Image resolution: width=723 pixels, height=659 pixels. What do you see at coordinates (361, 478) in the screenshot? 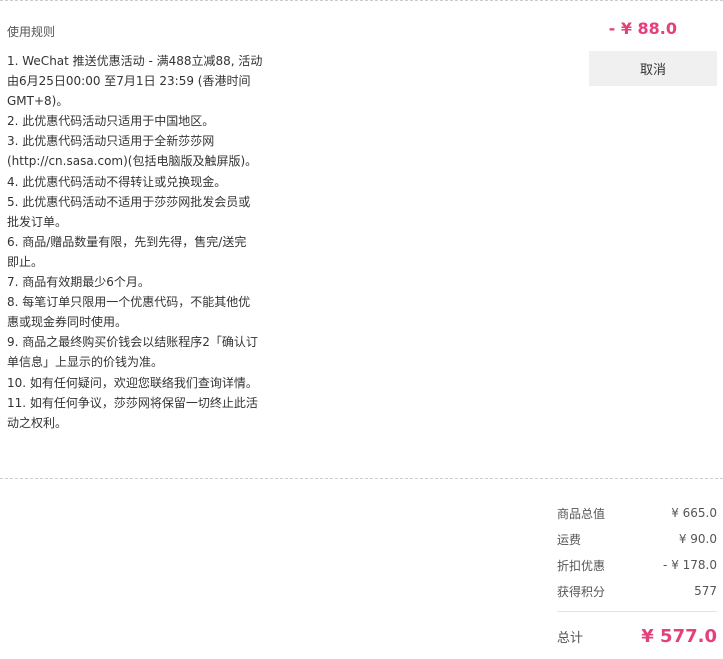
I see `section-divider` at bounding box center [361, 478].